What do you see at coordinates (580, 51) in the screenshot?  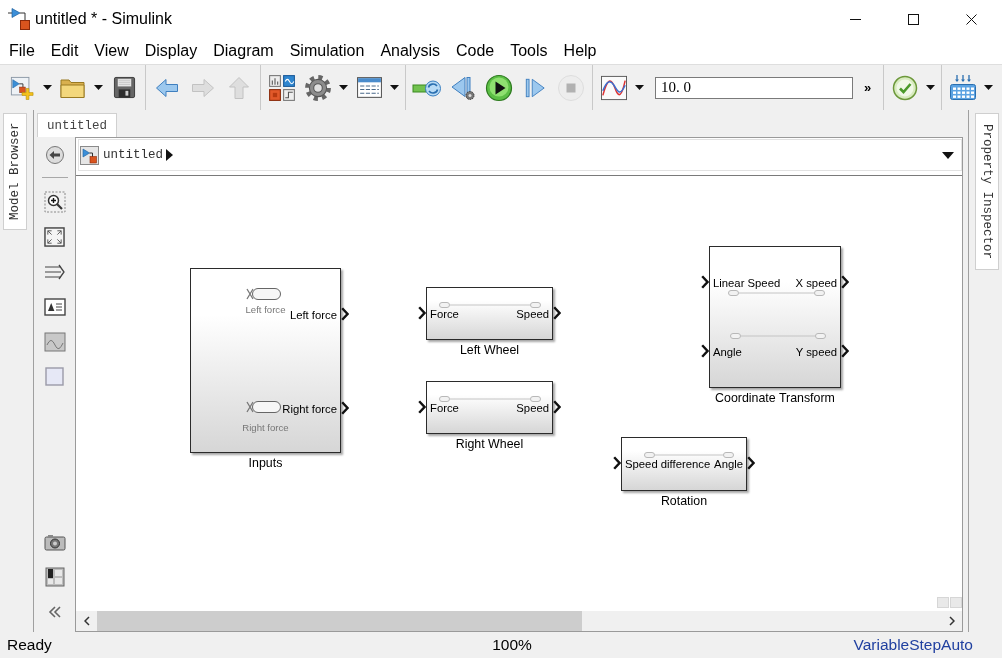 I see `menu-item: Help` at bounding box center [580, 51].